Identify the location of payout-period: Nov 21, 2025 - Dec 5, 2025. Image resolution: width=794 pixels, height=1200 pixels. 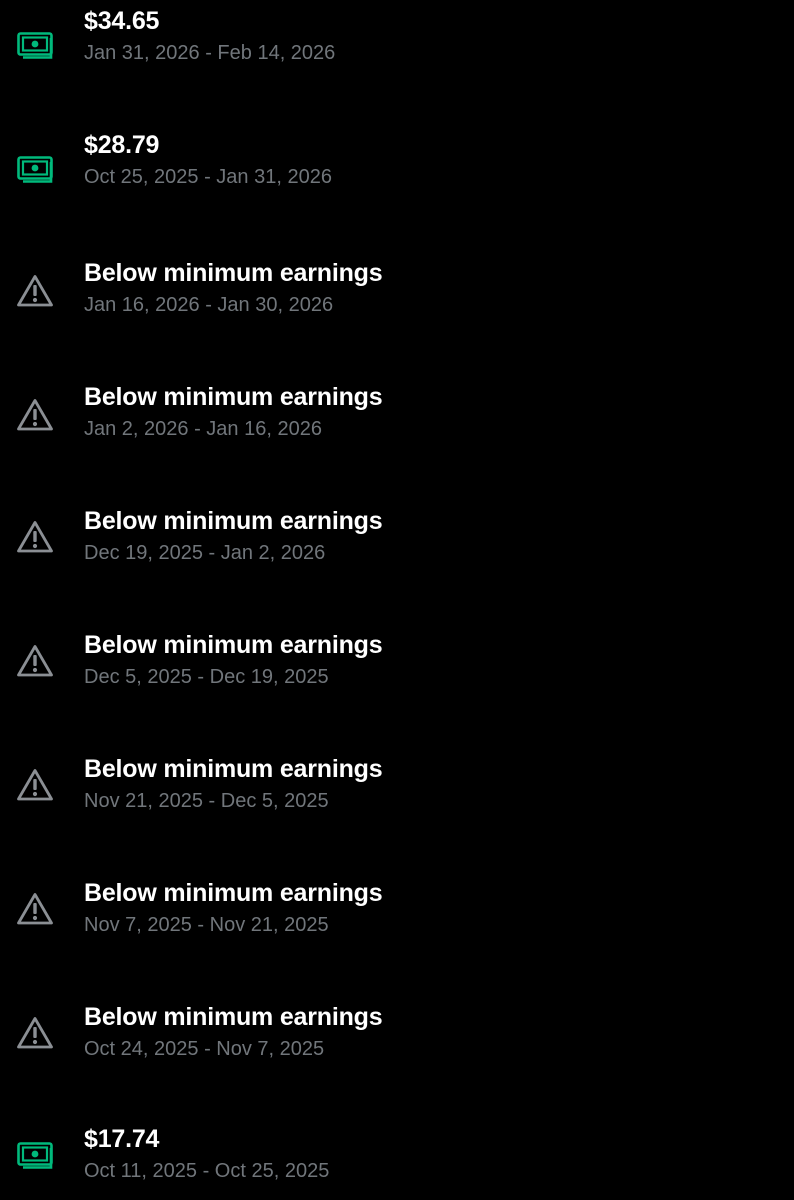
(206, 801).